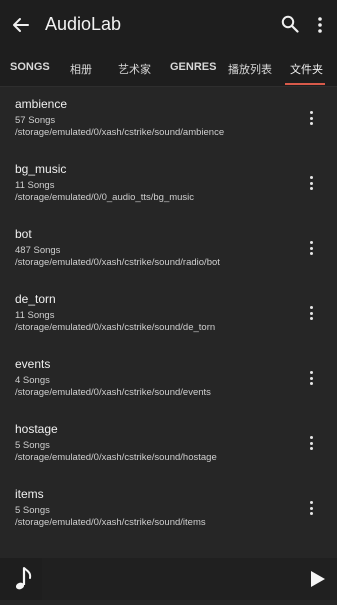 This screenshot has width=337, height=605. I want to click on active-tab-indicator, so click(305, 84).